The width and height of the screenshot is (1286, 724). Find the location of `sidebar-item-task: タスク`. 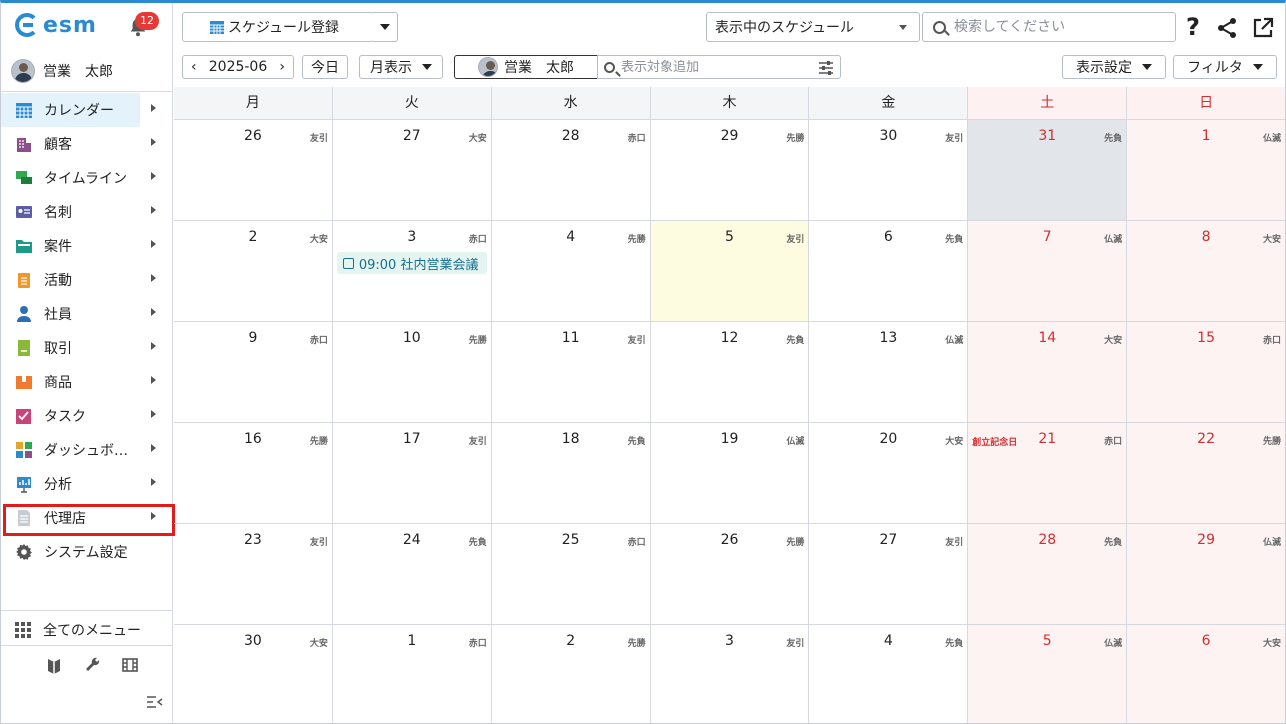

sidebar-item-task: タスク is located at coordinates (86, 416).